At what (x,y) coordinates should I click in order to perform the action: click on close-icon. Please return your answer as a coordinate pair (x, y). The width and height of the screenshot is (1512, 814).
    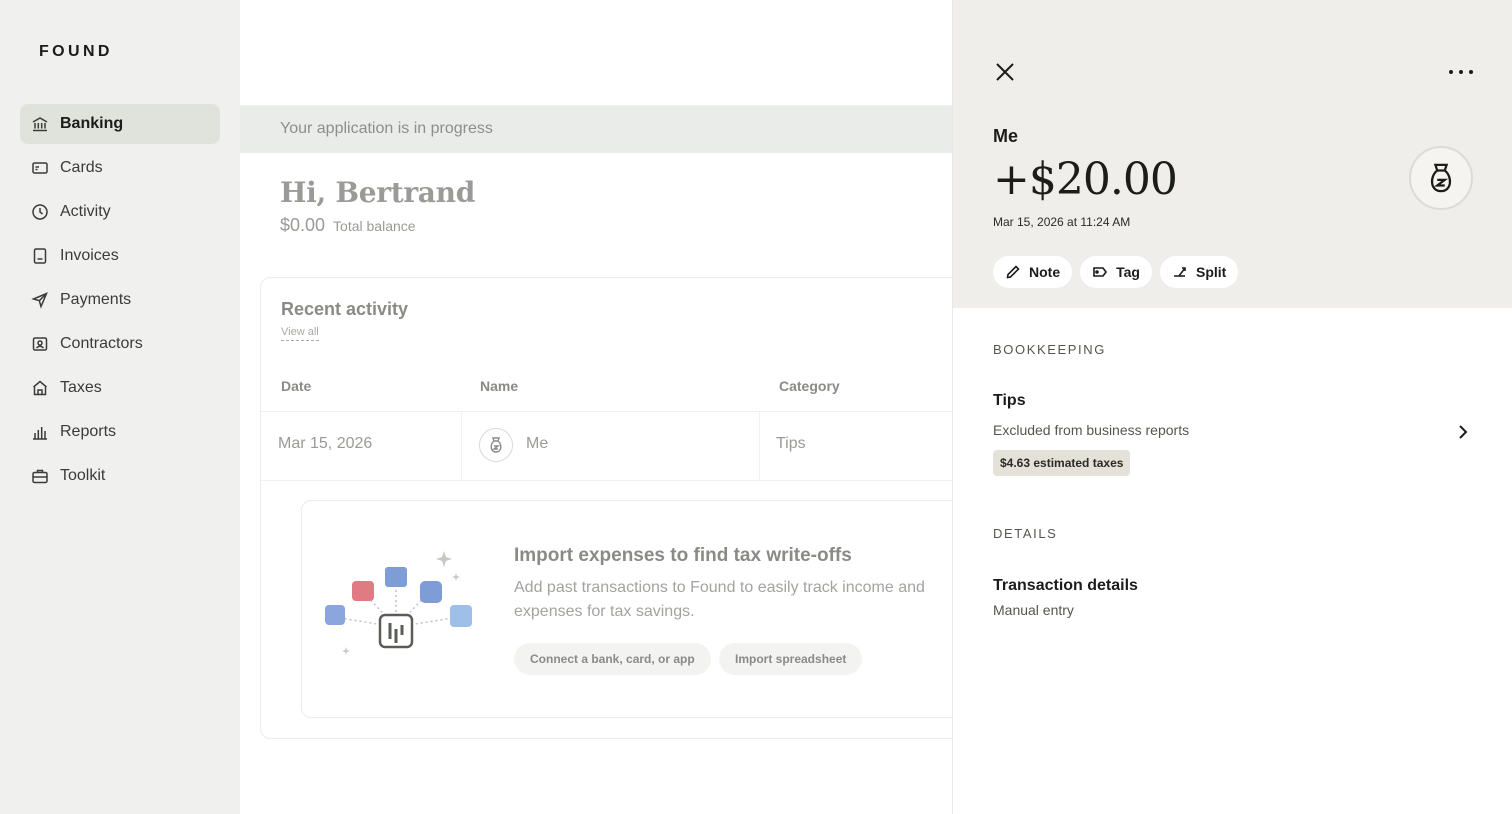
    Looking at the image, I should click on (1005, 72).